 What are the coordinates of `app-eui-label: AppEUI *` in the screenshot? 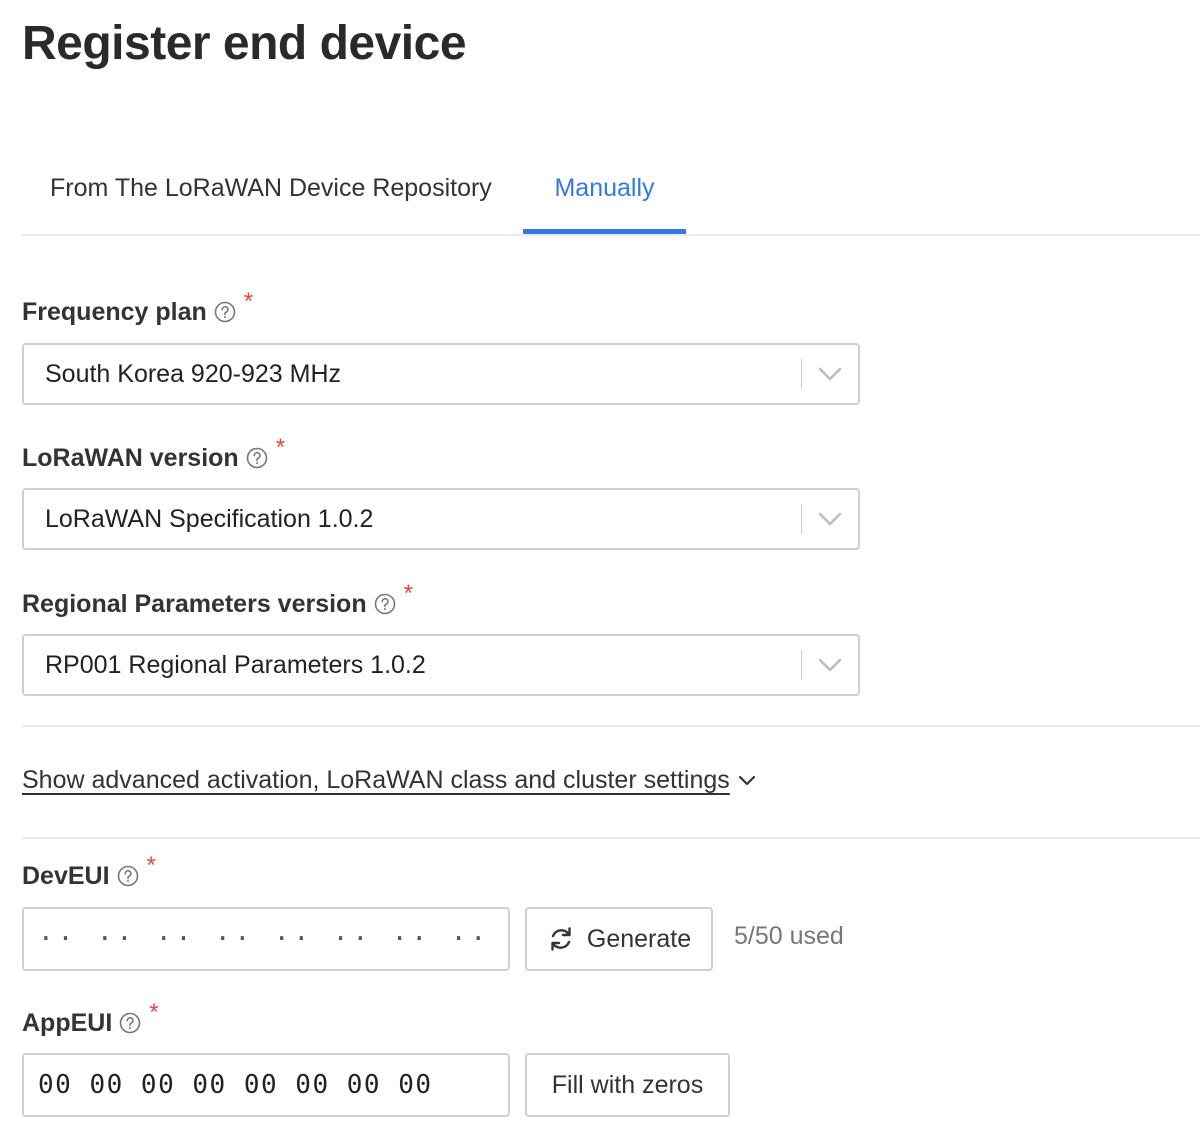 It's located at (90, 1019).